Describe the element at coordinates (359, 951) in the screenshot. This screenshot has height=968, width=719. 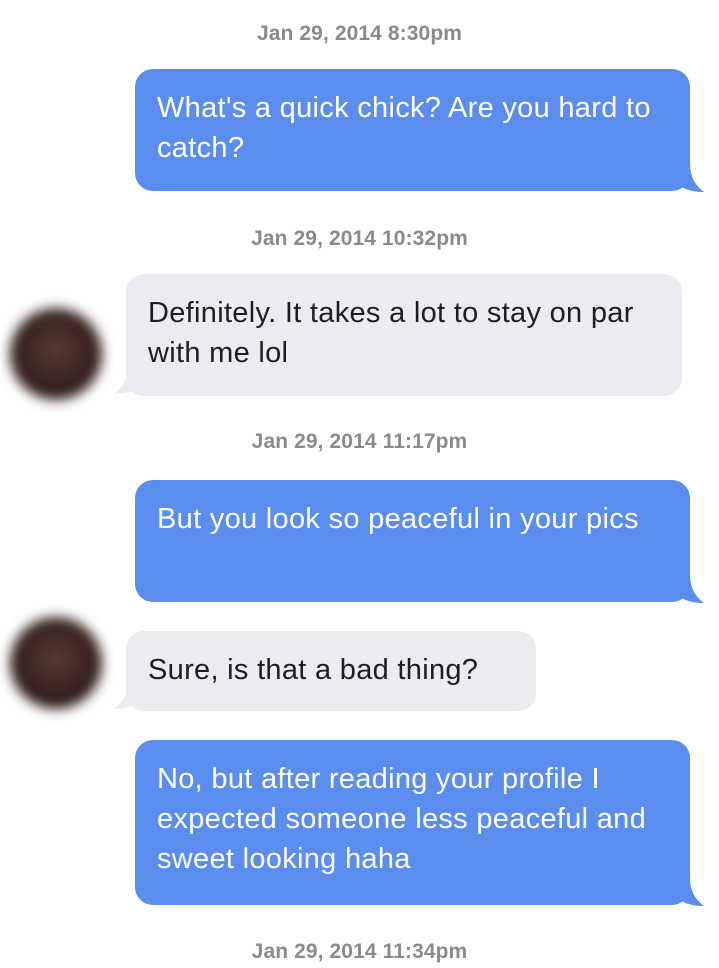
I see `timestamp: Jan 29, 2014 11:34pm` at that location.